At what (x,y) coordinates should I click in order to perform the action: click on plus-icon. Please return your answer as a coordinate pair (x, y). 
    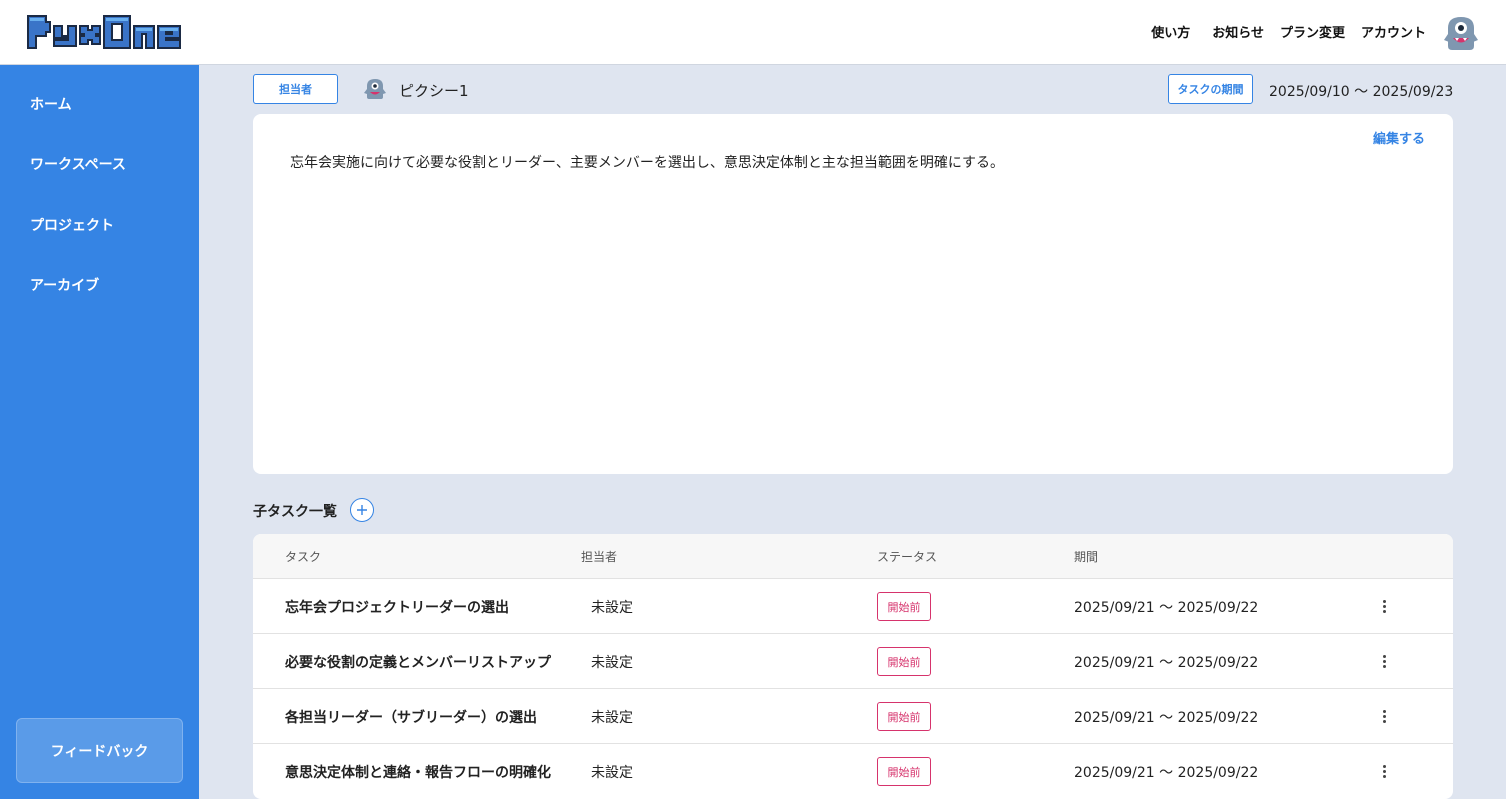
    Looking at the image, I should click on (362, 510).